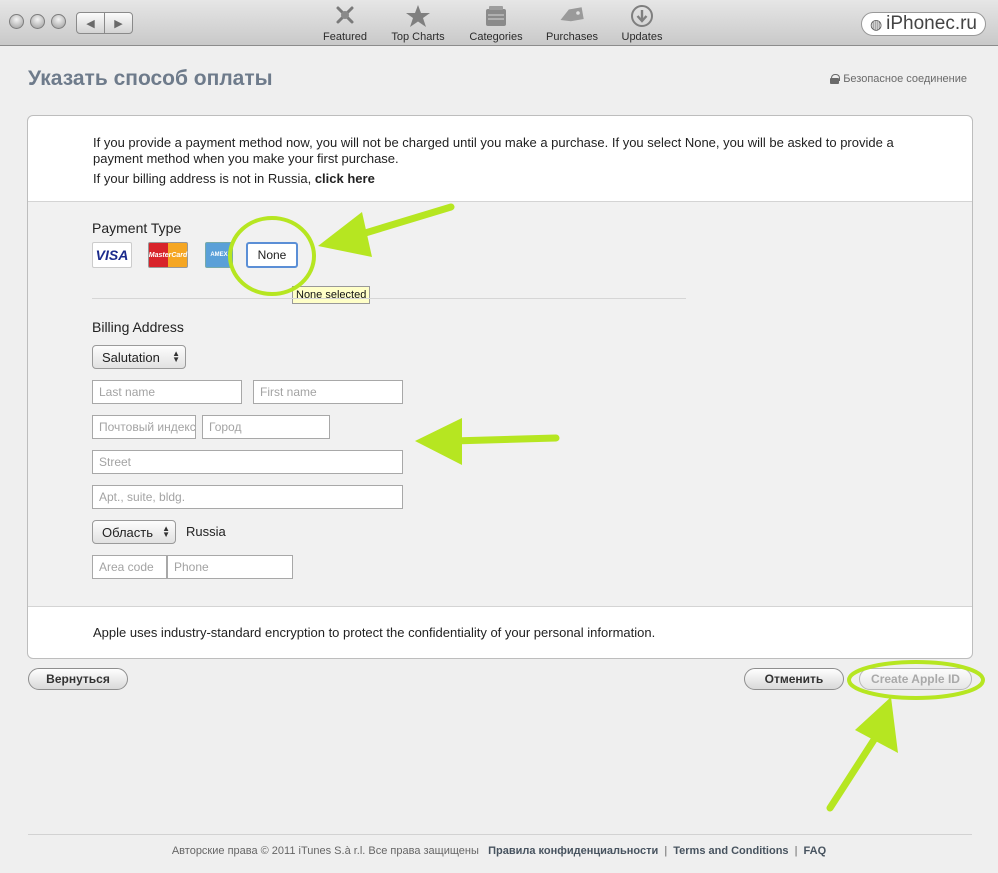  What do you see at coordinates (272, 255) in the screenshot?
I see `none-payment-button: None` at bounding box center [272, 255].